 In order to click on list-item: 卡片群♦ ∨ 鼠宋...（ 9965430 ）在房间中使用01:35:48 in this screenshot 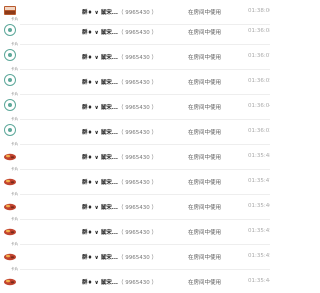, I will do `click(135, 156)`.